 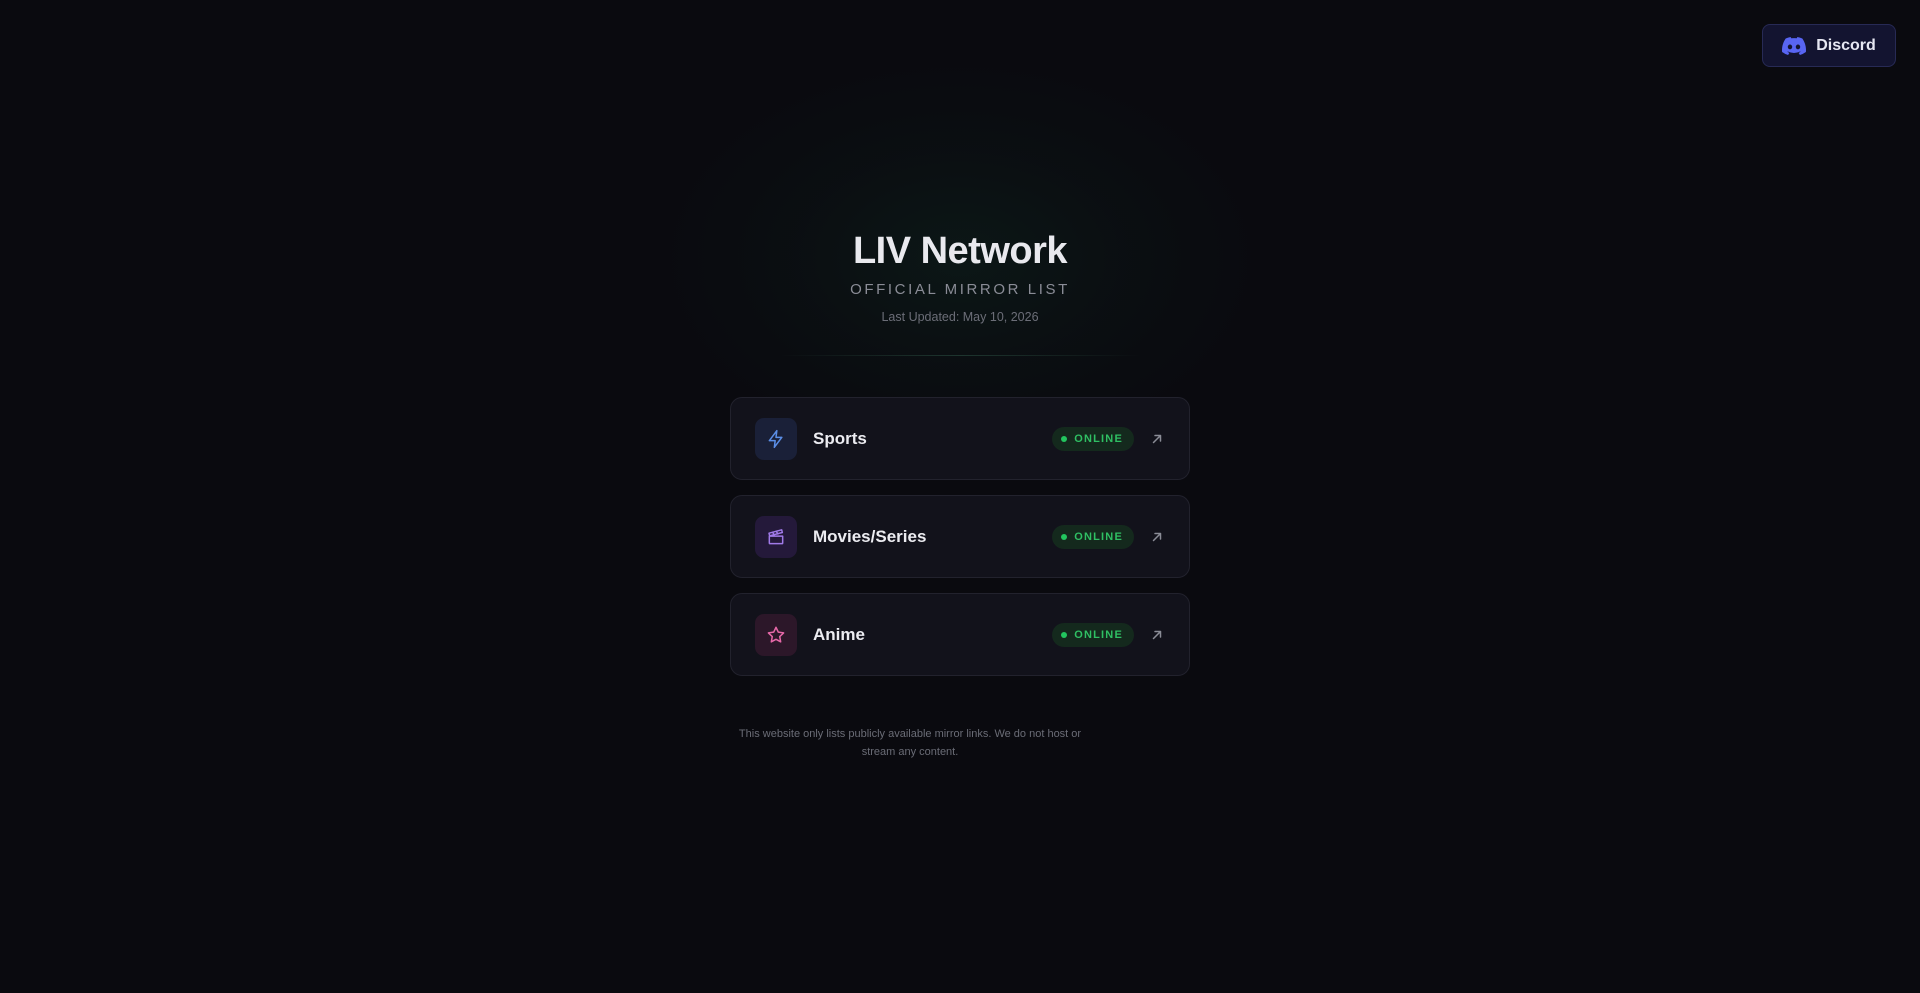 I want to click on last-updated: Last Updated: May 10, 2026, so click(x=960, y=317).